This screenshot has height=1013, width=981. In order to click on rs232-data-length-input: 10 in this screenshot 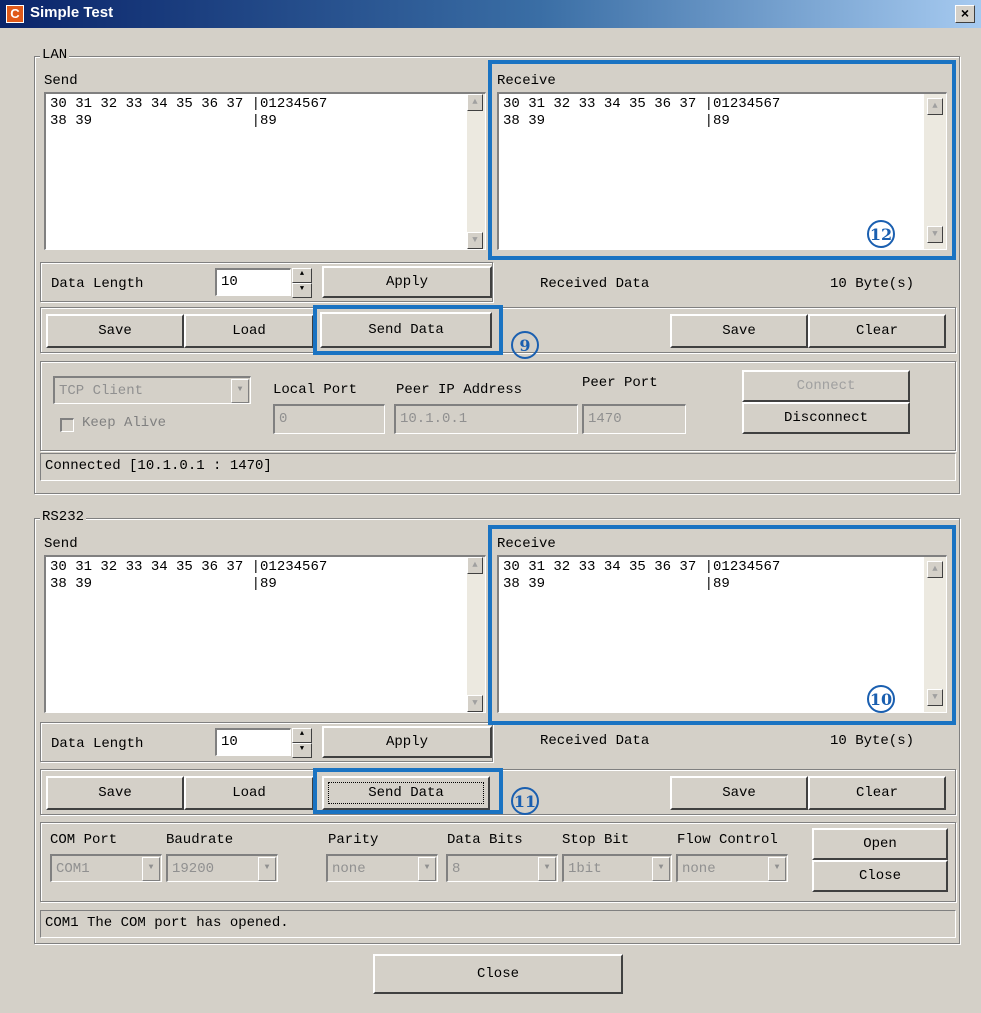, I will do `click(253, 742)`.